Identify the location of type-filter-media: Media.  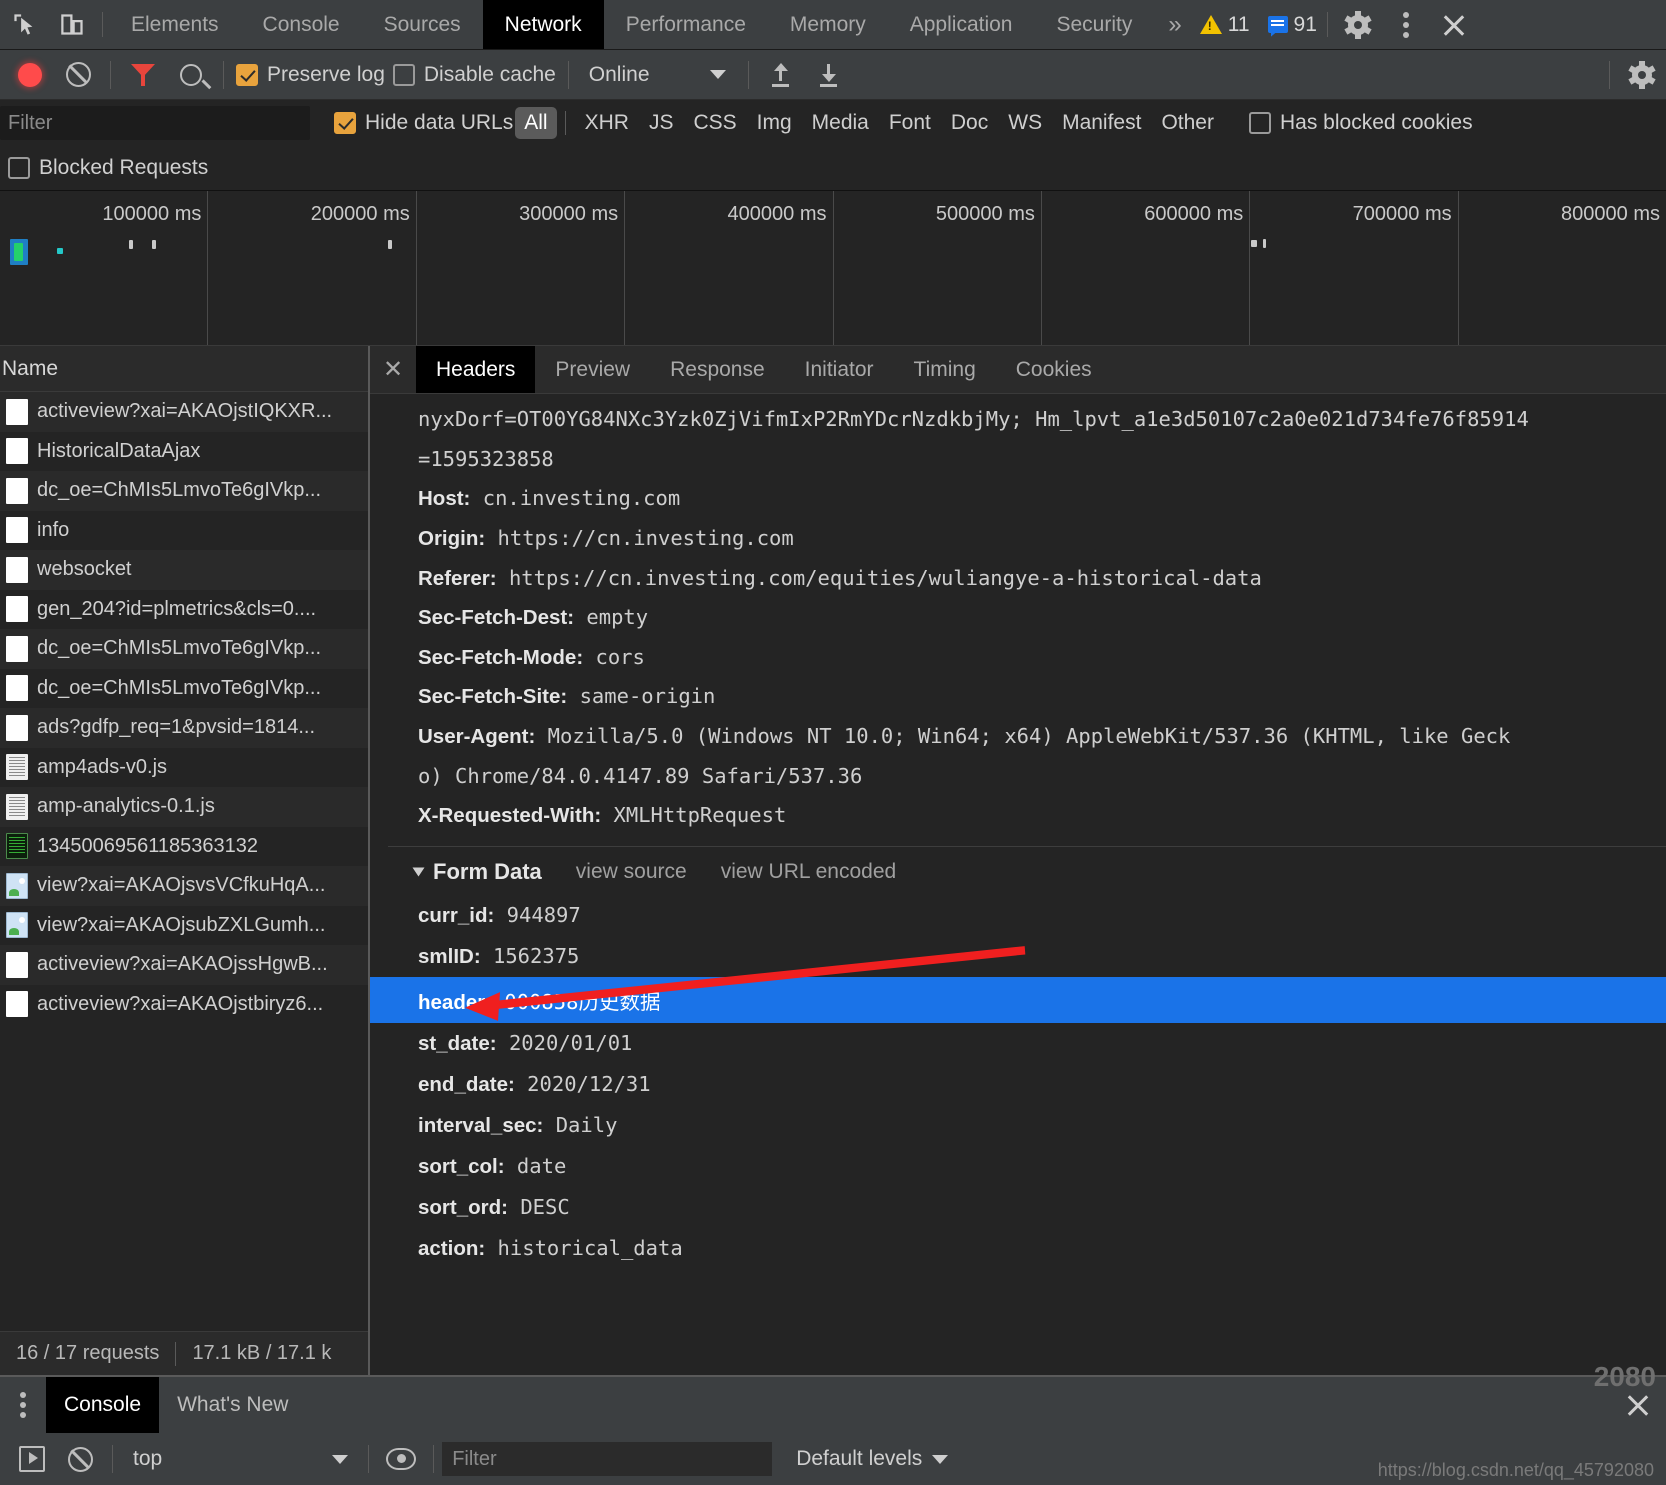
(840, 123).